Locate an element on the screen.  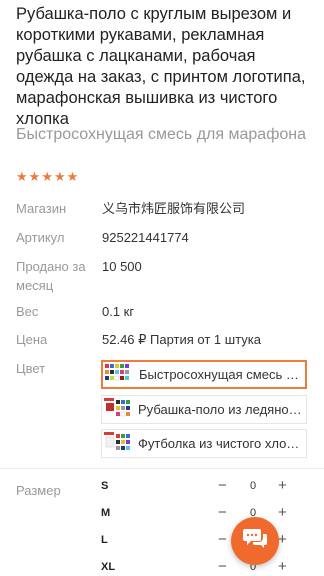
section-divider is located at coordinates (162, 468).